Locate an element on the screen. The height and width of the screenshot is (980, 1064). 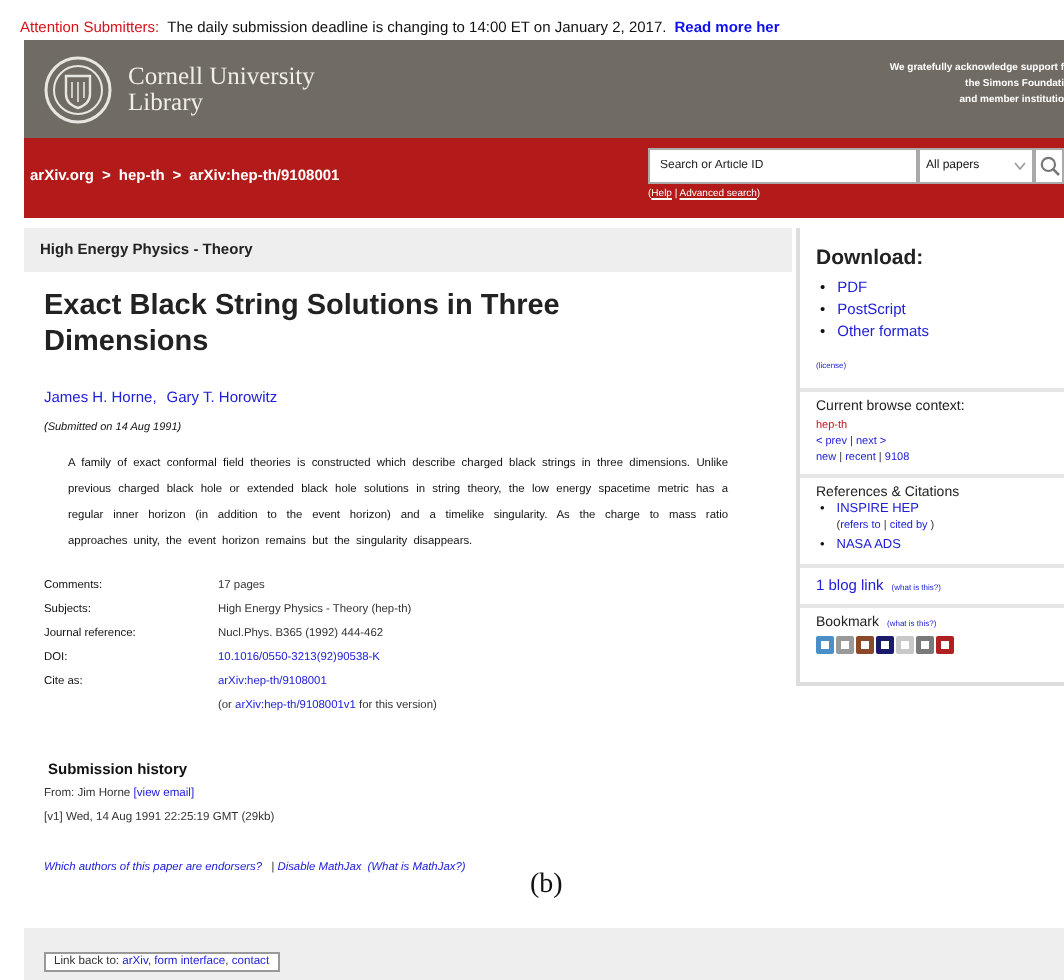
search-icon is located at coordinates (1050, 166).